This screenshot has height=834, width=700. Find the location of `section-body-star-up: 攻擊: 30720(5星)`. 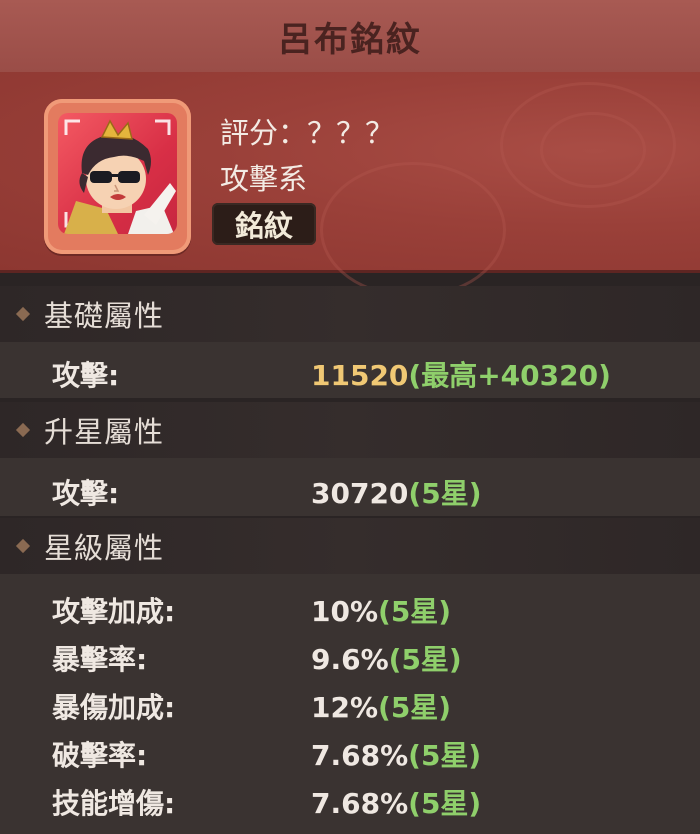

section-body-star-up: 攻擊: 30720(5星) is located at coordinates (350, 487).